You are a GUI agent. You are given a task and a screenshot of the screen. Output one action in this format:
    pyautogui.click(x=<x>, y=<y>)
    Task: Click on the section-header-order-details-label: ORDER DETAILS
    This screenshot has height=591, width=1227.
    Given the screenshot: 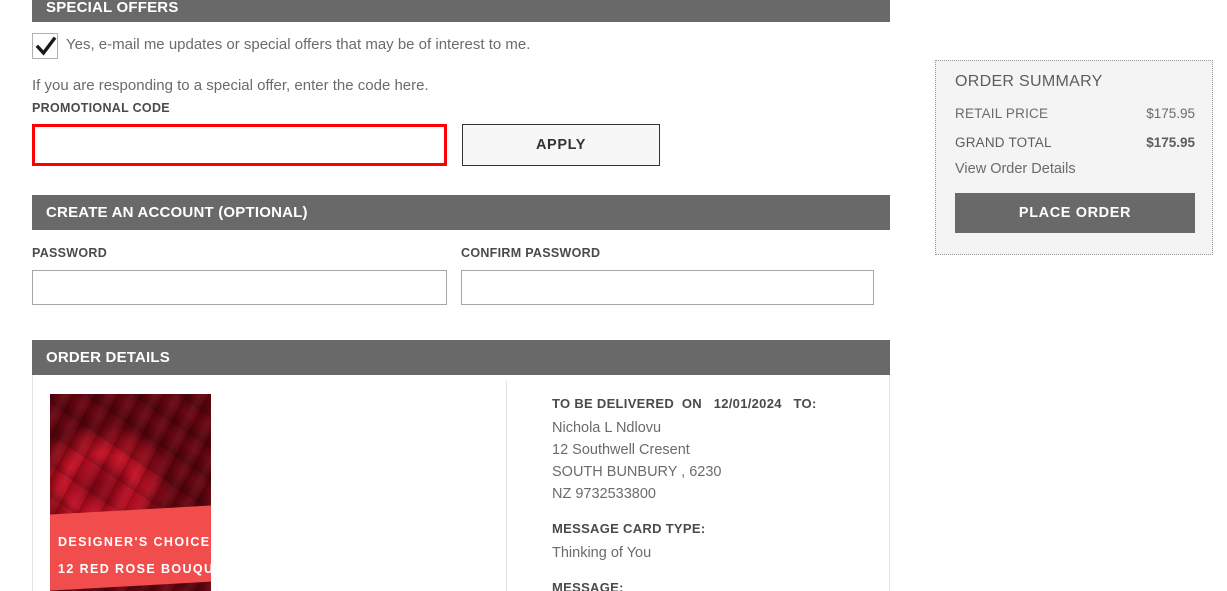 What is the action you would take?
    pyautogui.click(x=108, y=357)
    